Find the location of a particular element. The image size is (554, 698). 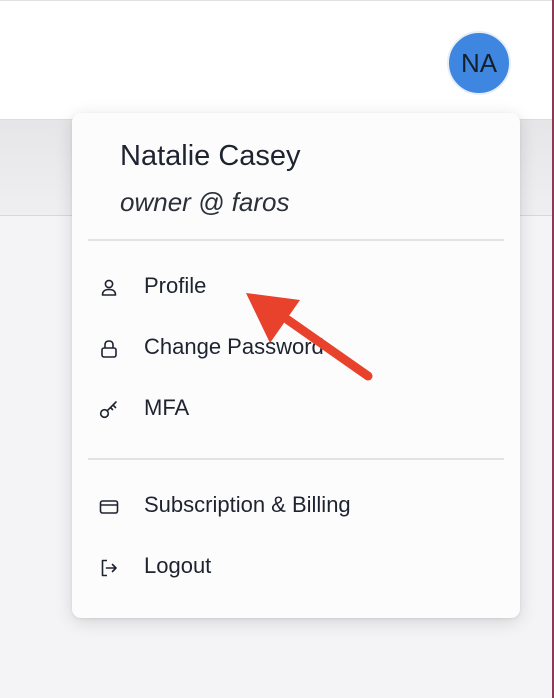

menu-item-label: Profile is located at coordinates (175, 285).